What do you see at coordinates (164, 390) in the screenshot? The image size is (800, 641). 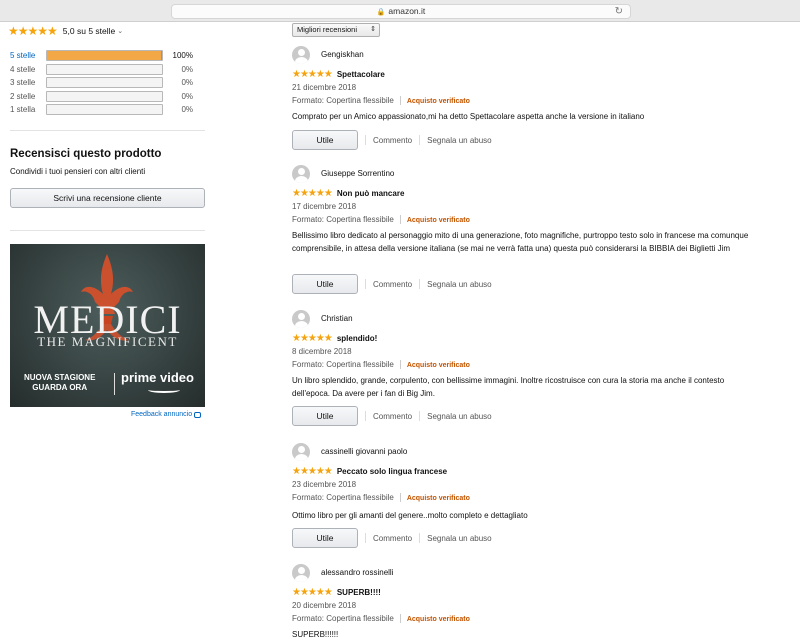 I see `smile-icon` at bounding box center [164, 390].